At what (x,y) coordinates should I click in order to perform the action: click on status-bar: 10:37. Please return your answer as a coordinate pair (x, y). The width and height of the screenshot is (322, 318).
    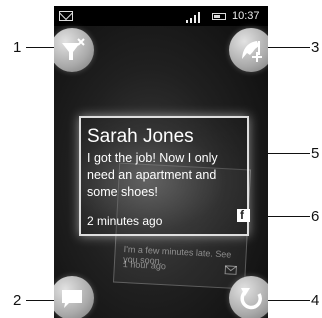
    Looking at the image, I should click on (161, 16).